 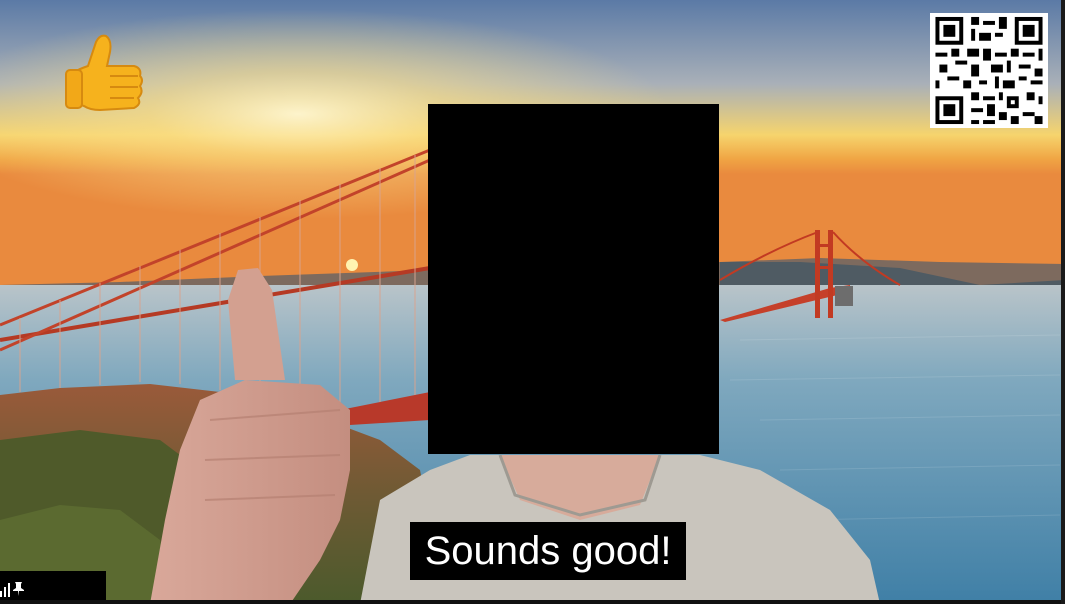 I want to click on qr-code-icon, so click(x=989, y=70).